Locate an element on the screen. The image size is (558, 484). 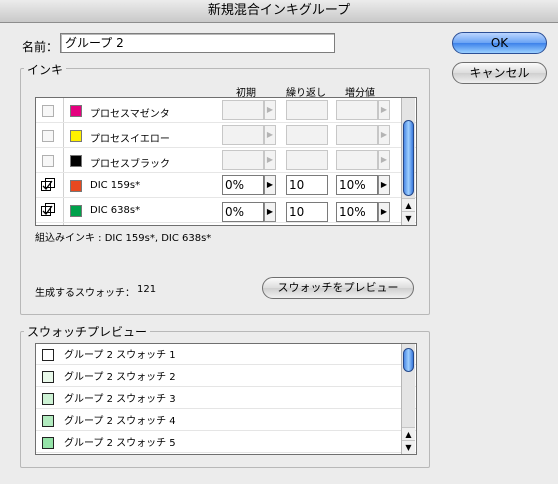
swatch-count-label: 生成するスウォッチ： is located at coordinates (85, 293).